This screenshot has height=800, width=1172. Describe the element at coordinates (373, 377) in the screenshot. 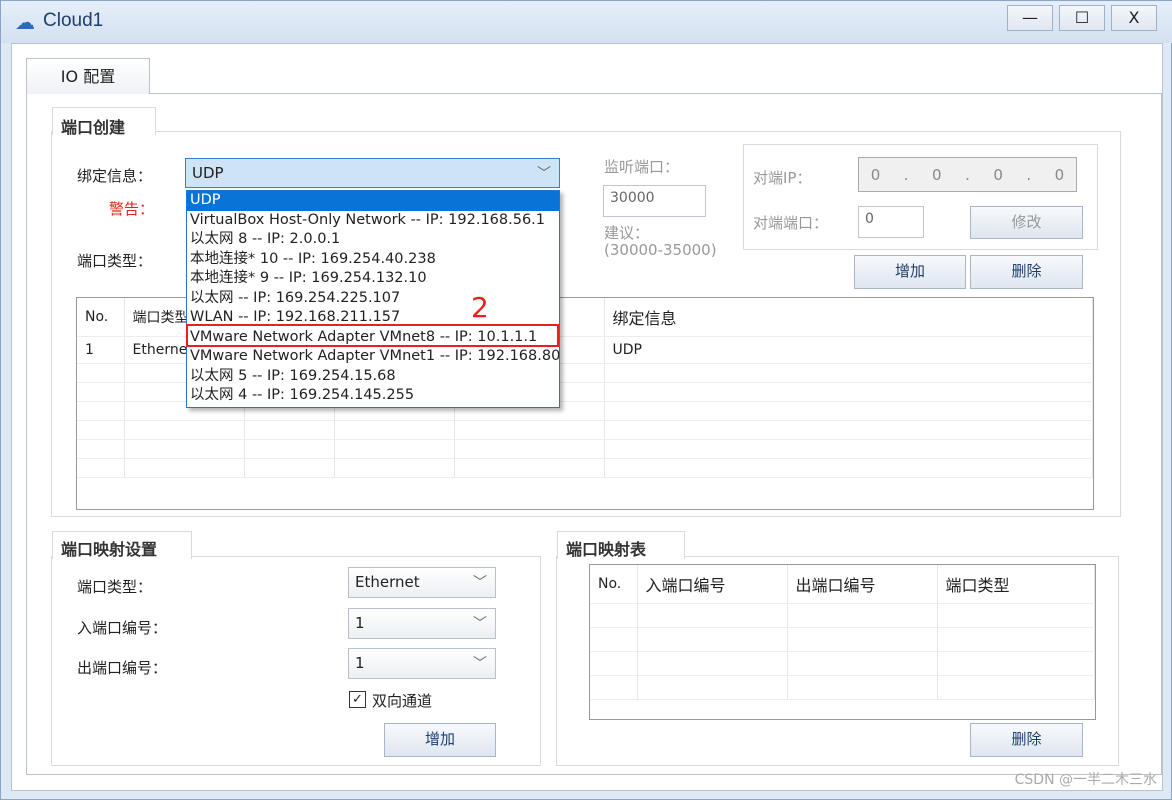

I see `dropdown-option: 以太网 5 -- IP: 169.254.15.68` at that location.